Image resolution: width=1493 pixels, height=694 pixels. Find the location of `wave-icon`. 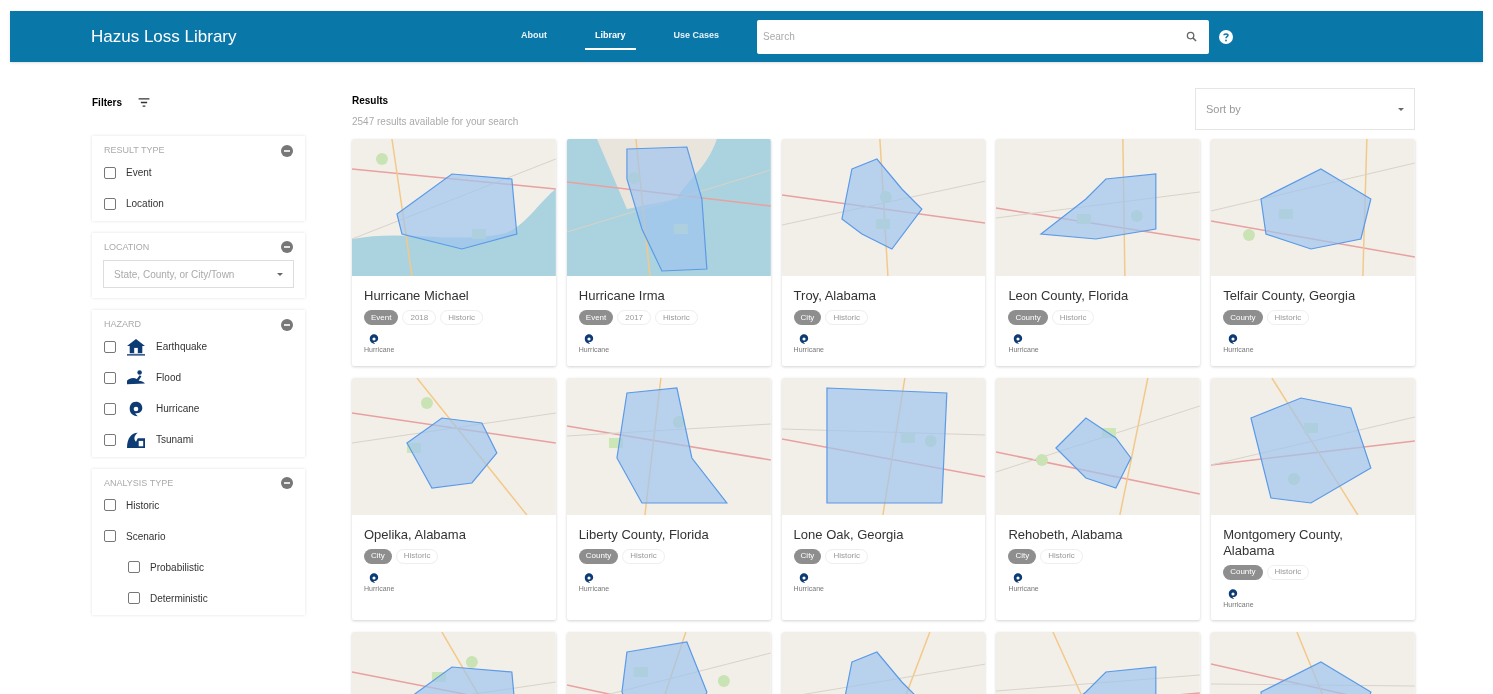

wave-icon is located at coordinates (136, 439).